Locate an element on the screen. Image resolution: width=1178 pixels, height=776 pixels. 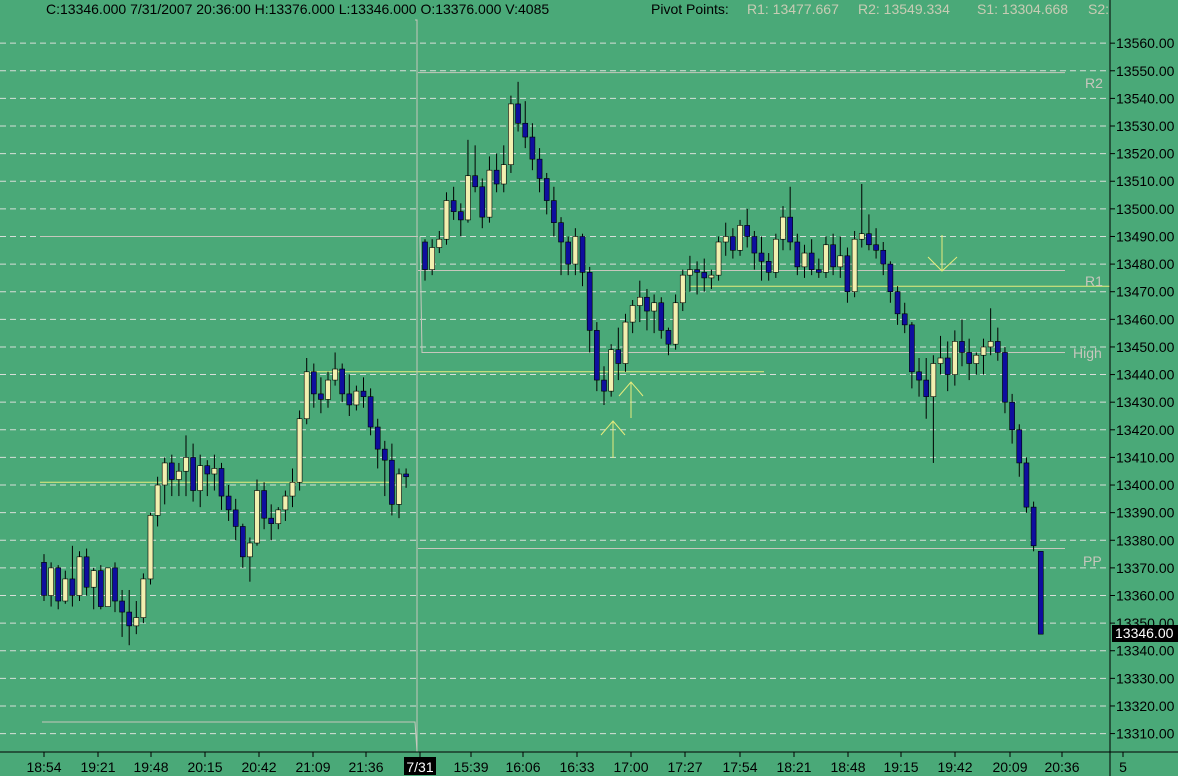
header-r2: R2: 13549.334 is located at coordinates (904, 9).